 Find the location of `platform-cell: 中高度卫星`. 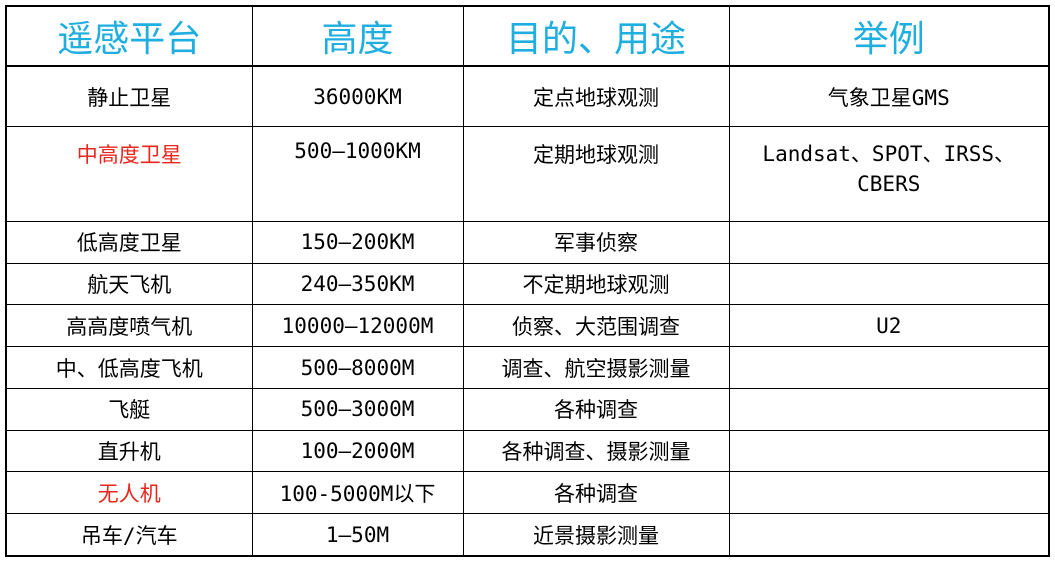

platform-cell: 中高度卫星 is located at coordinates (129, 174).